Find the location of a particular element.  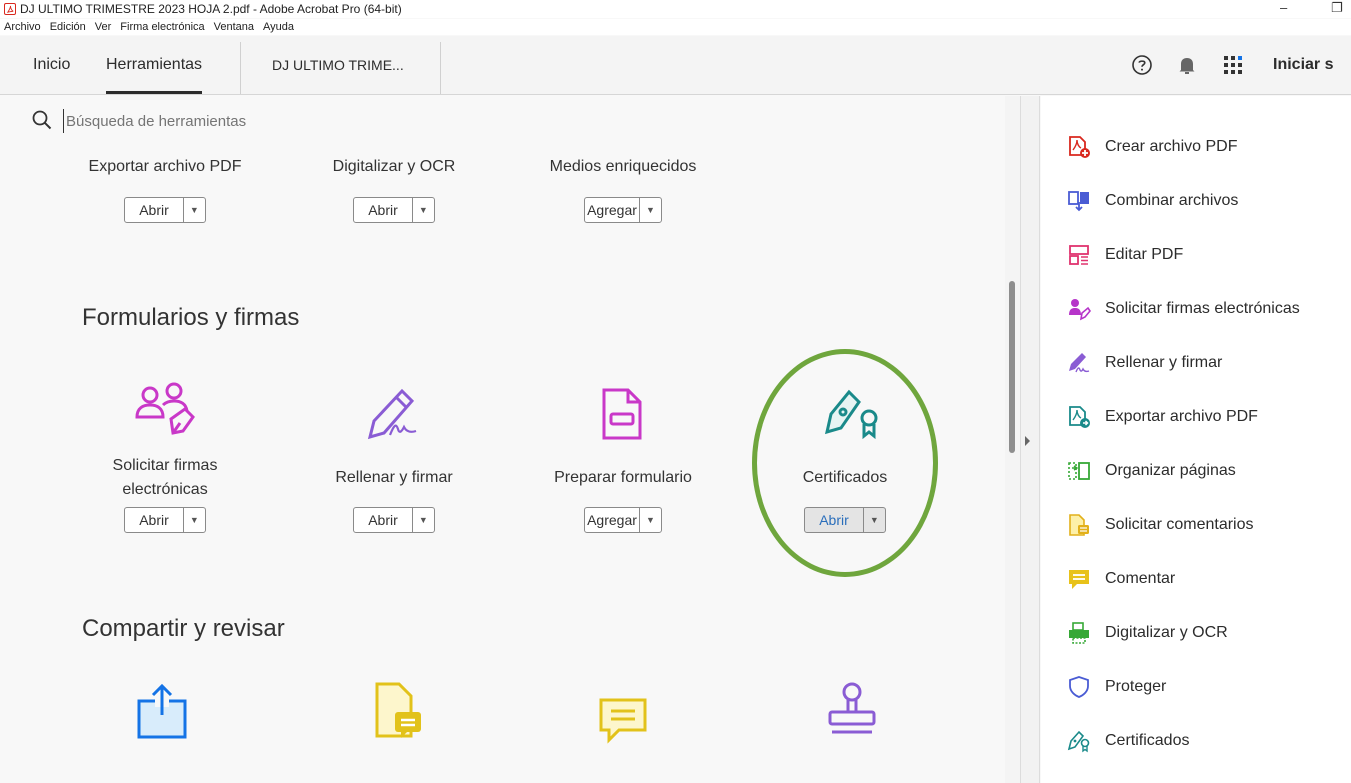

pane-item-label: Certificados is located at coordinates (1147, 740).